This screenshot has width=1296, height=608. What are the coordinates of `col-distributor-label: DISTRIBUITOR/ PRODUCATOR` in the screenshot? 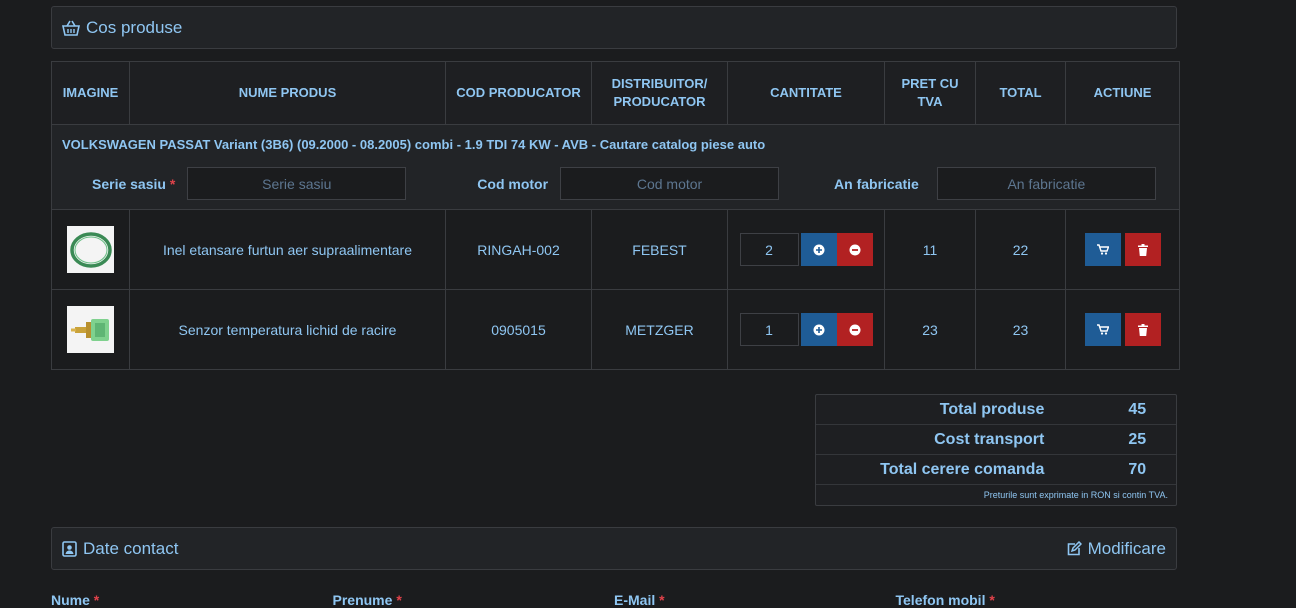 It's located at (659, 92).